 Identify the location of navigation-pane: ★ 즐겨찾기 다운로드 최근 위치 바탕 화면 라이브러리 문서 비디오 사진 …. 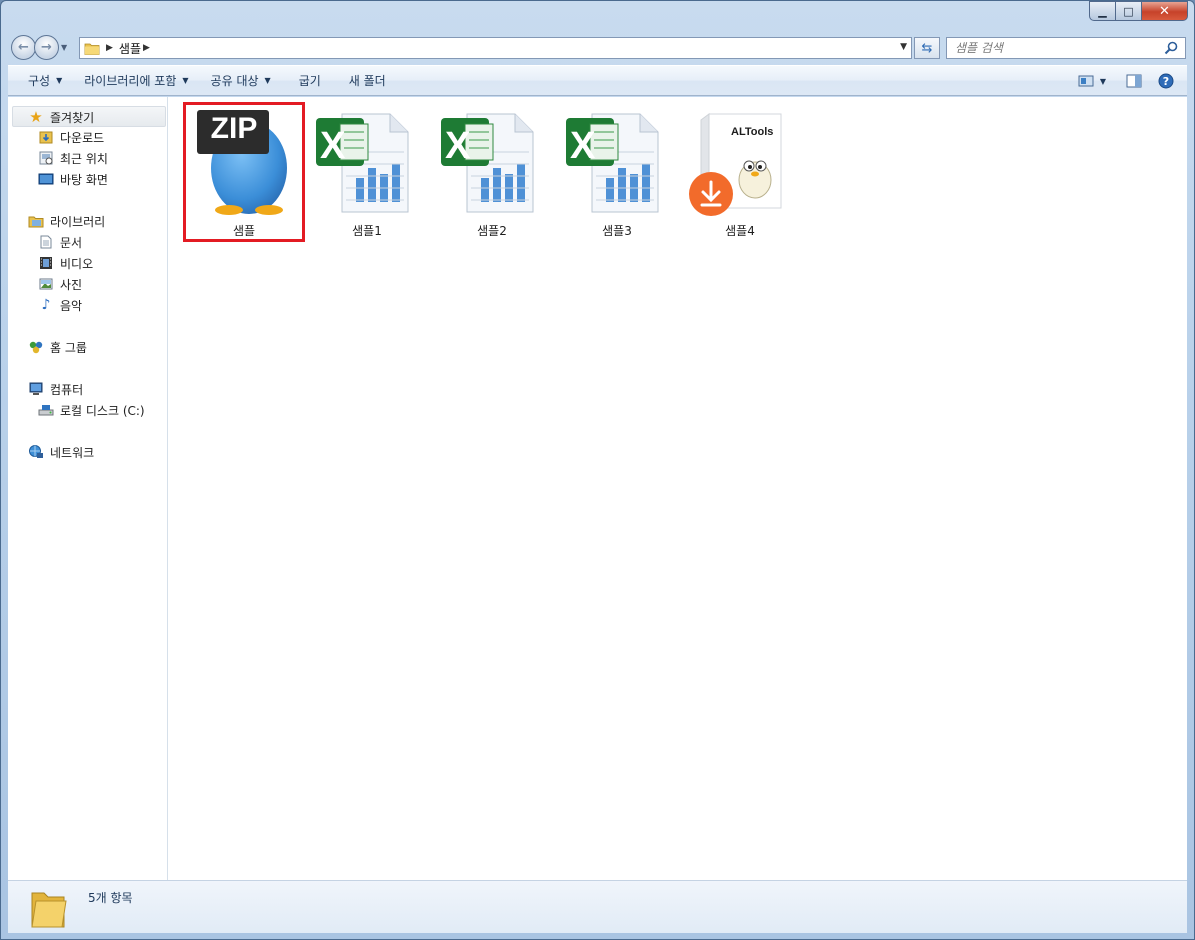
(88, 488).